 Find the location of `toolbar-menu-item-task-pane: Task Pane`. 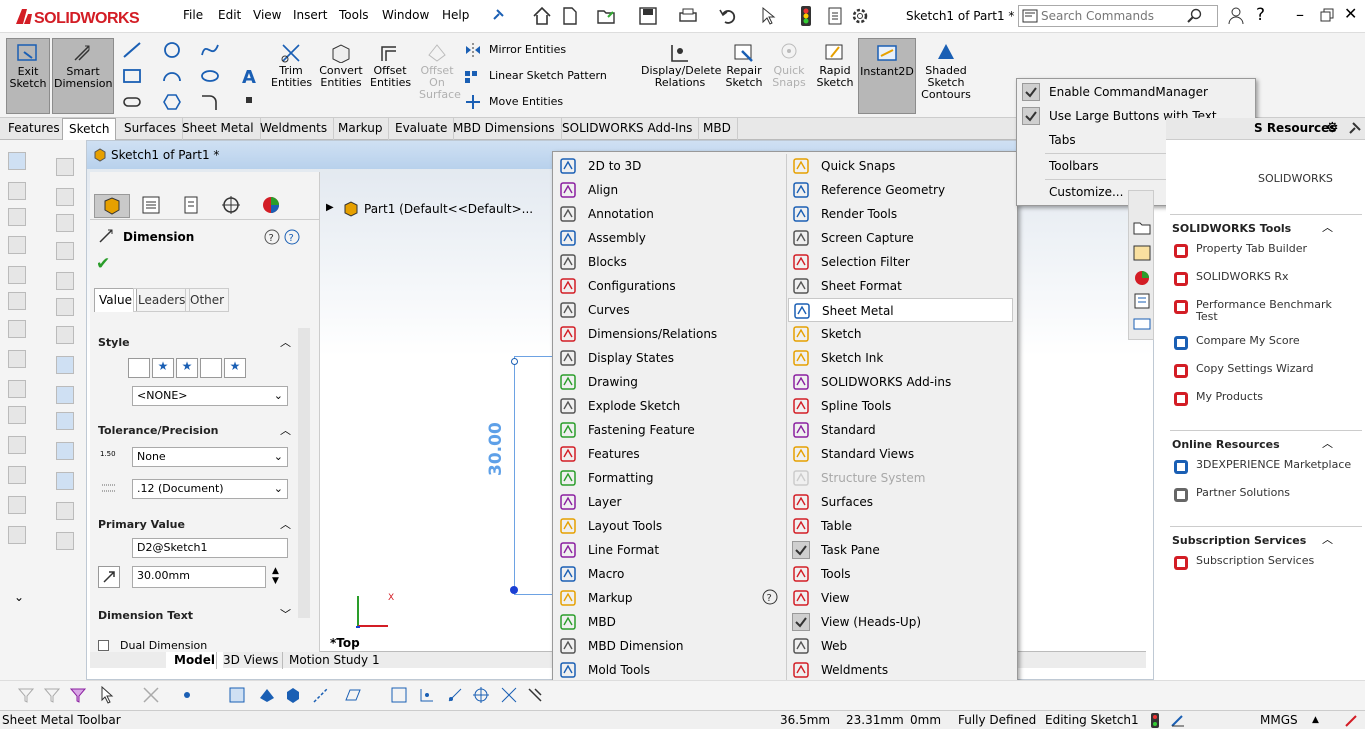

toolbar-menu-item-task-pane: Task Pane is located at coordinates (900, 550).